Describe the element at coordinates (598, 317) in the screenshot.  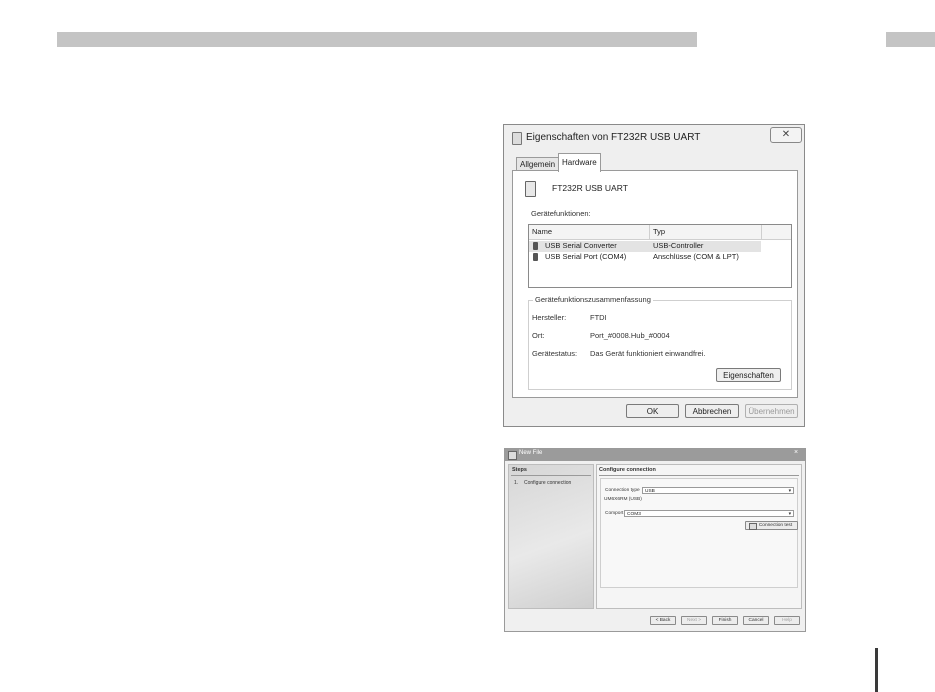
I see `manufacturer-value: FTDI` at that location.